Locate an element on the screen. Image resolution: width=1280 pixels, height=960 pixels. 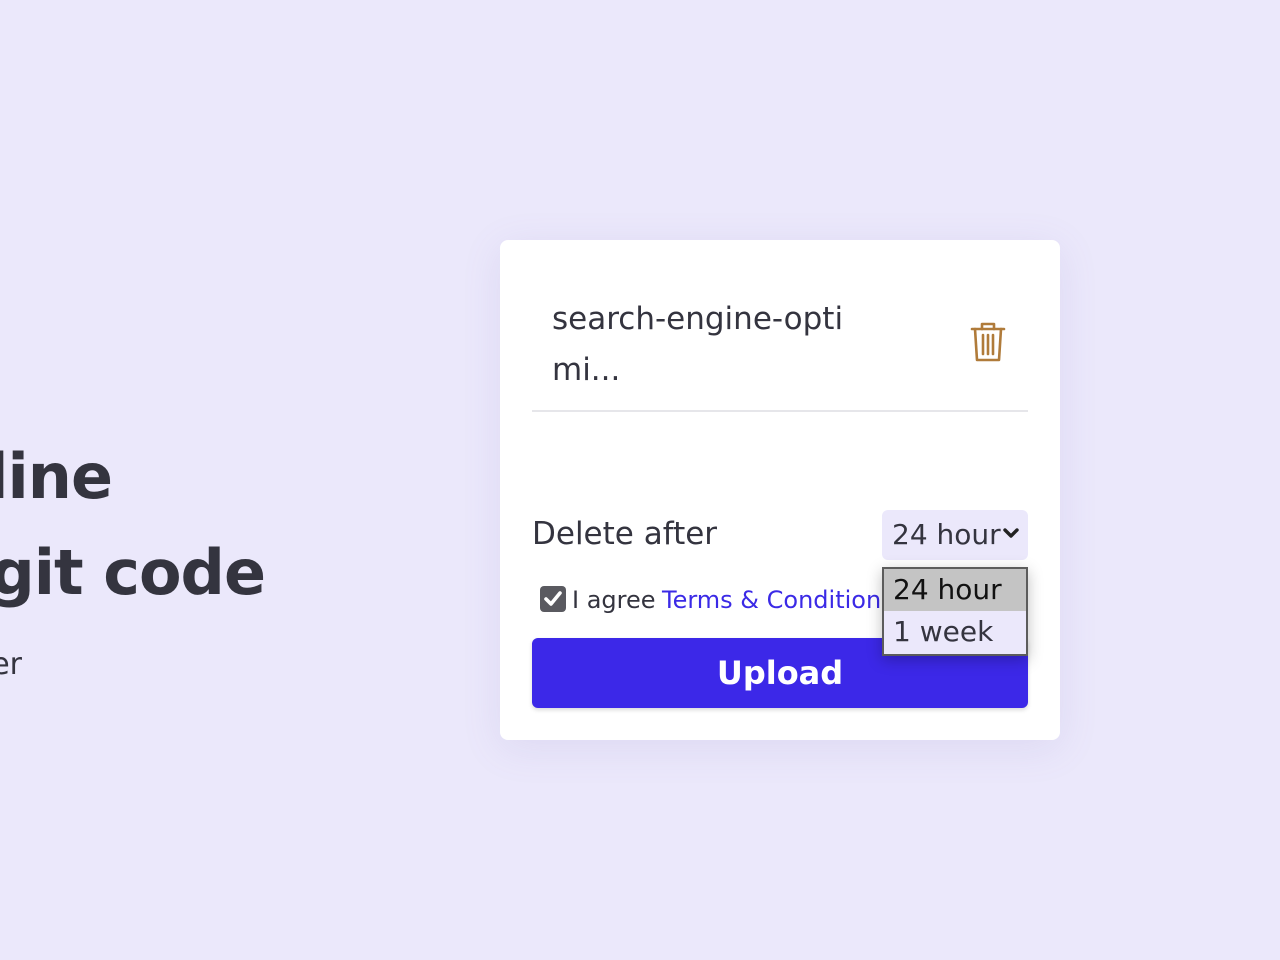
delete-after-label: Delete after is located at coordinates (625, 534).